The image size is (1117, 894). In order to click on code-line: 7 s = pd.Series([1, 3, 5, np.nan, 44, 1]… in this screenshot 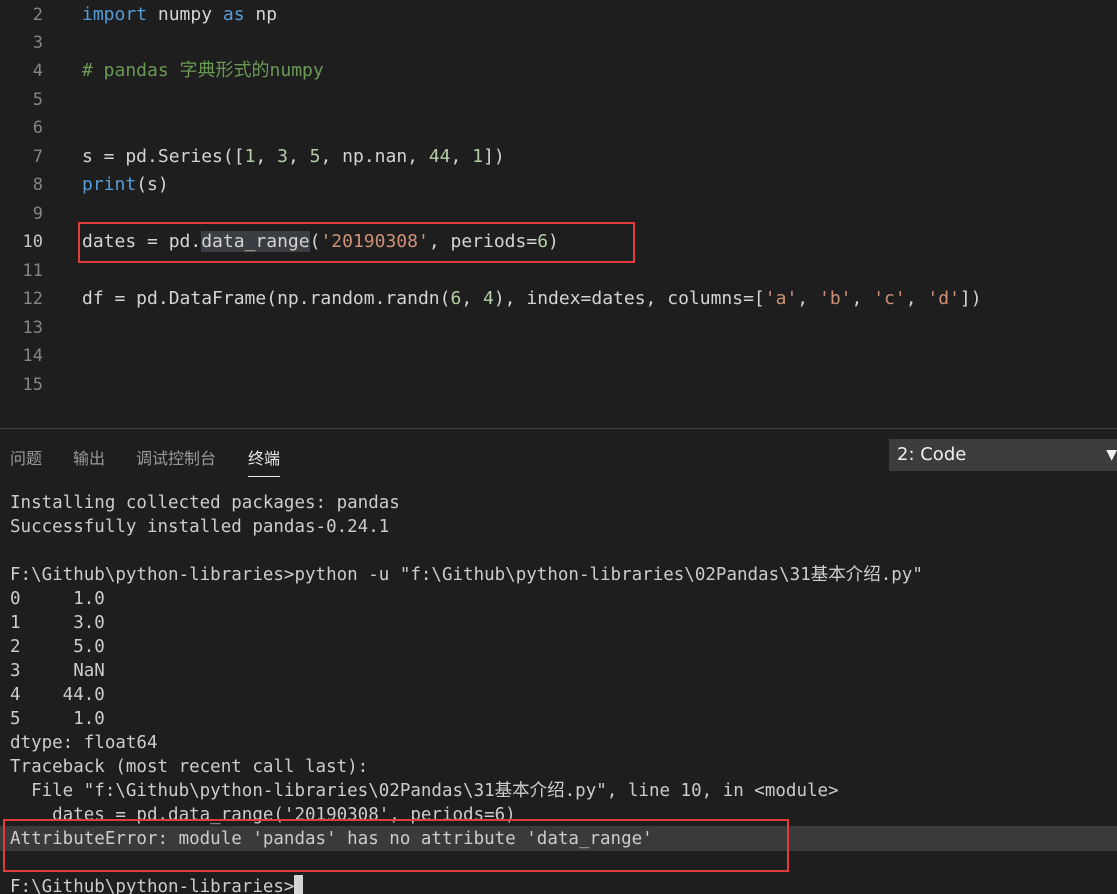, I will do `click(558, 157)`.